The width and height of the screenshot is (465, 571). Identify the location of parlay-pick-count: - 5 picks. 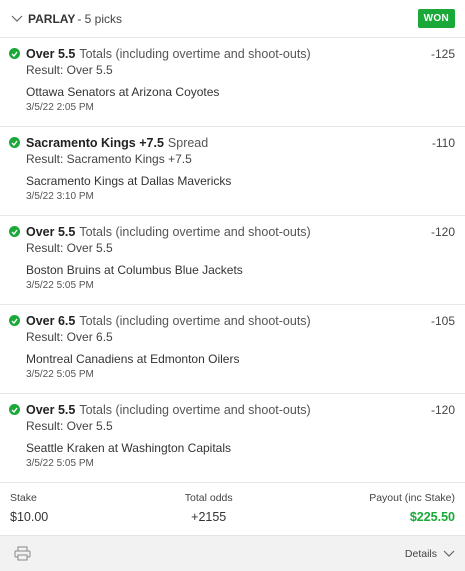
(100, 18).